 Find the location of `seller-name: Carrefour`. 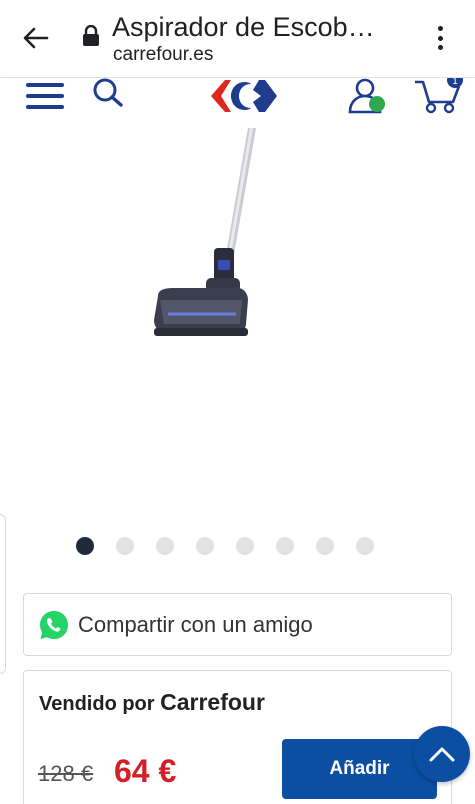

seller-name: Carrefour is located at coordinates (212, 702).